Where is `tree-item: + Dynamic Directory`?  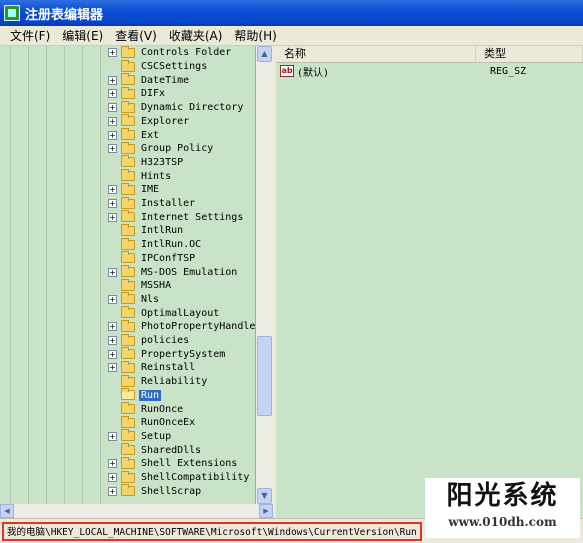 tree-item: + Dynamic Directory is located at coordinates (176, 107).